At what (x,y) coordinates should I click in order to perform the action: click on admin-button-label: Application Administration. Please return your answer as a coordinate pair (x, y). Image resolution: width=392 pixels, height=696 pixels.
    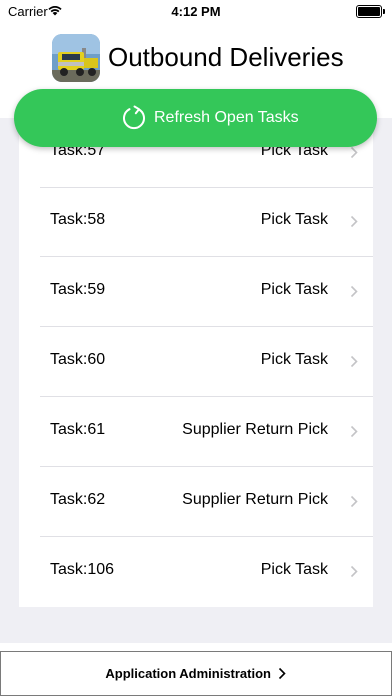
    Looking at the image, I should click on (188, 673).